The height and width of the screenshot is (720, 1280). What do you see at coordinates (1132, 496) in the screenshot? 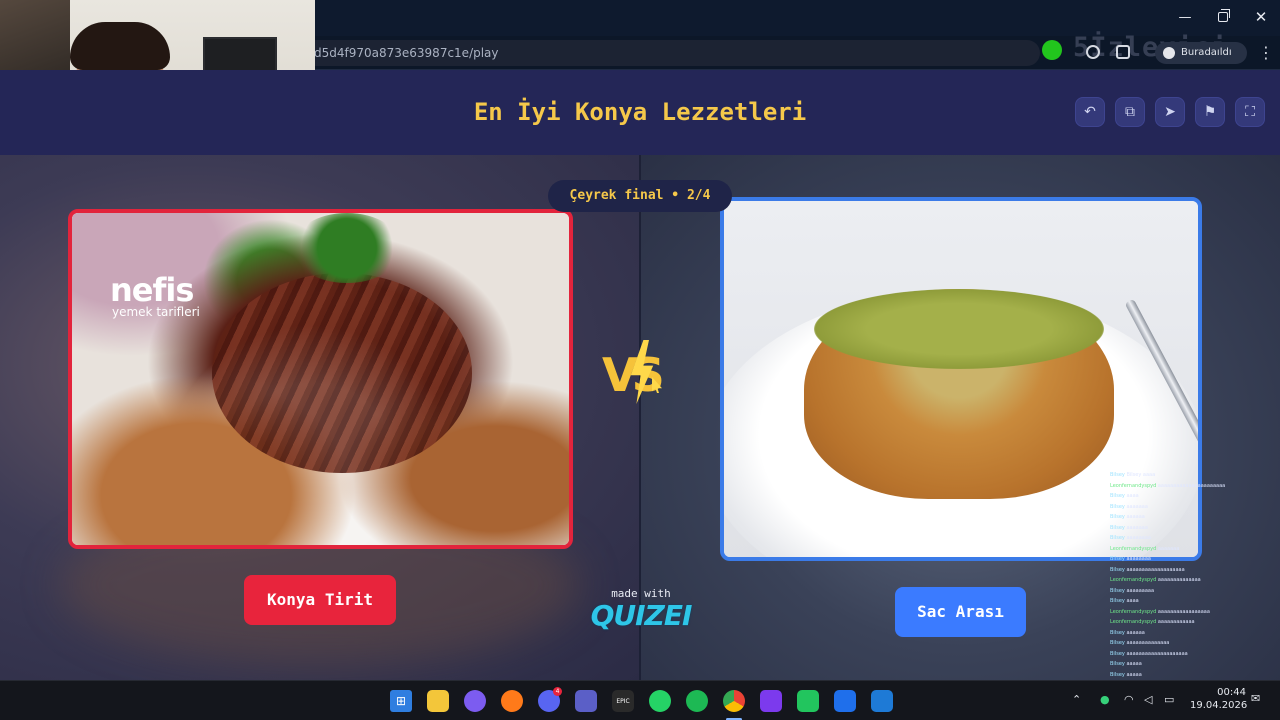
I see `chat-text: aaaa` at bounding box center [1132, 496].